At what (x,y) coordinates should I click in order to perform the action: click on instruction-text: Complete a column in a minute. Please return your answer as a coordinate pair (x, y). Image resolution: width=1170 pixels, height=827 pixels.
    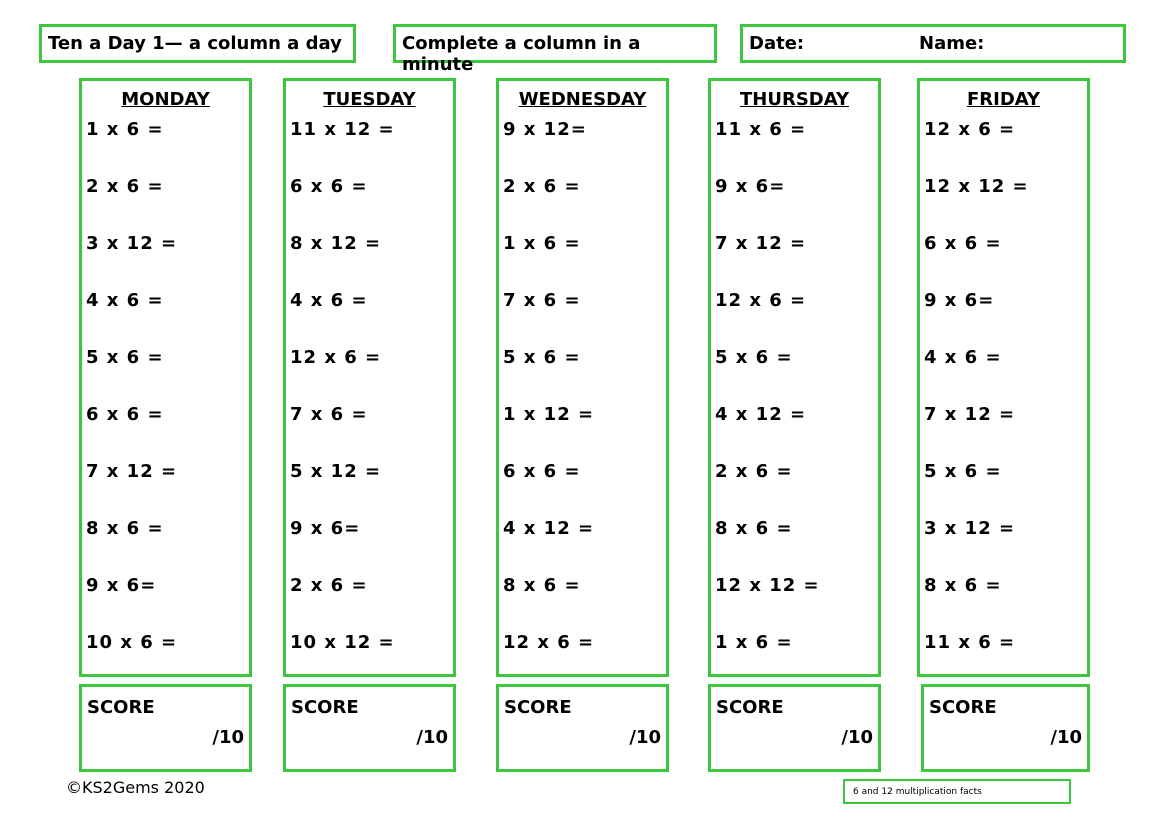
    Looking at the image, I should click on (521, 54).